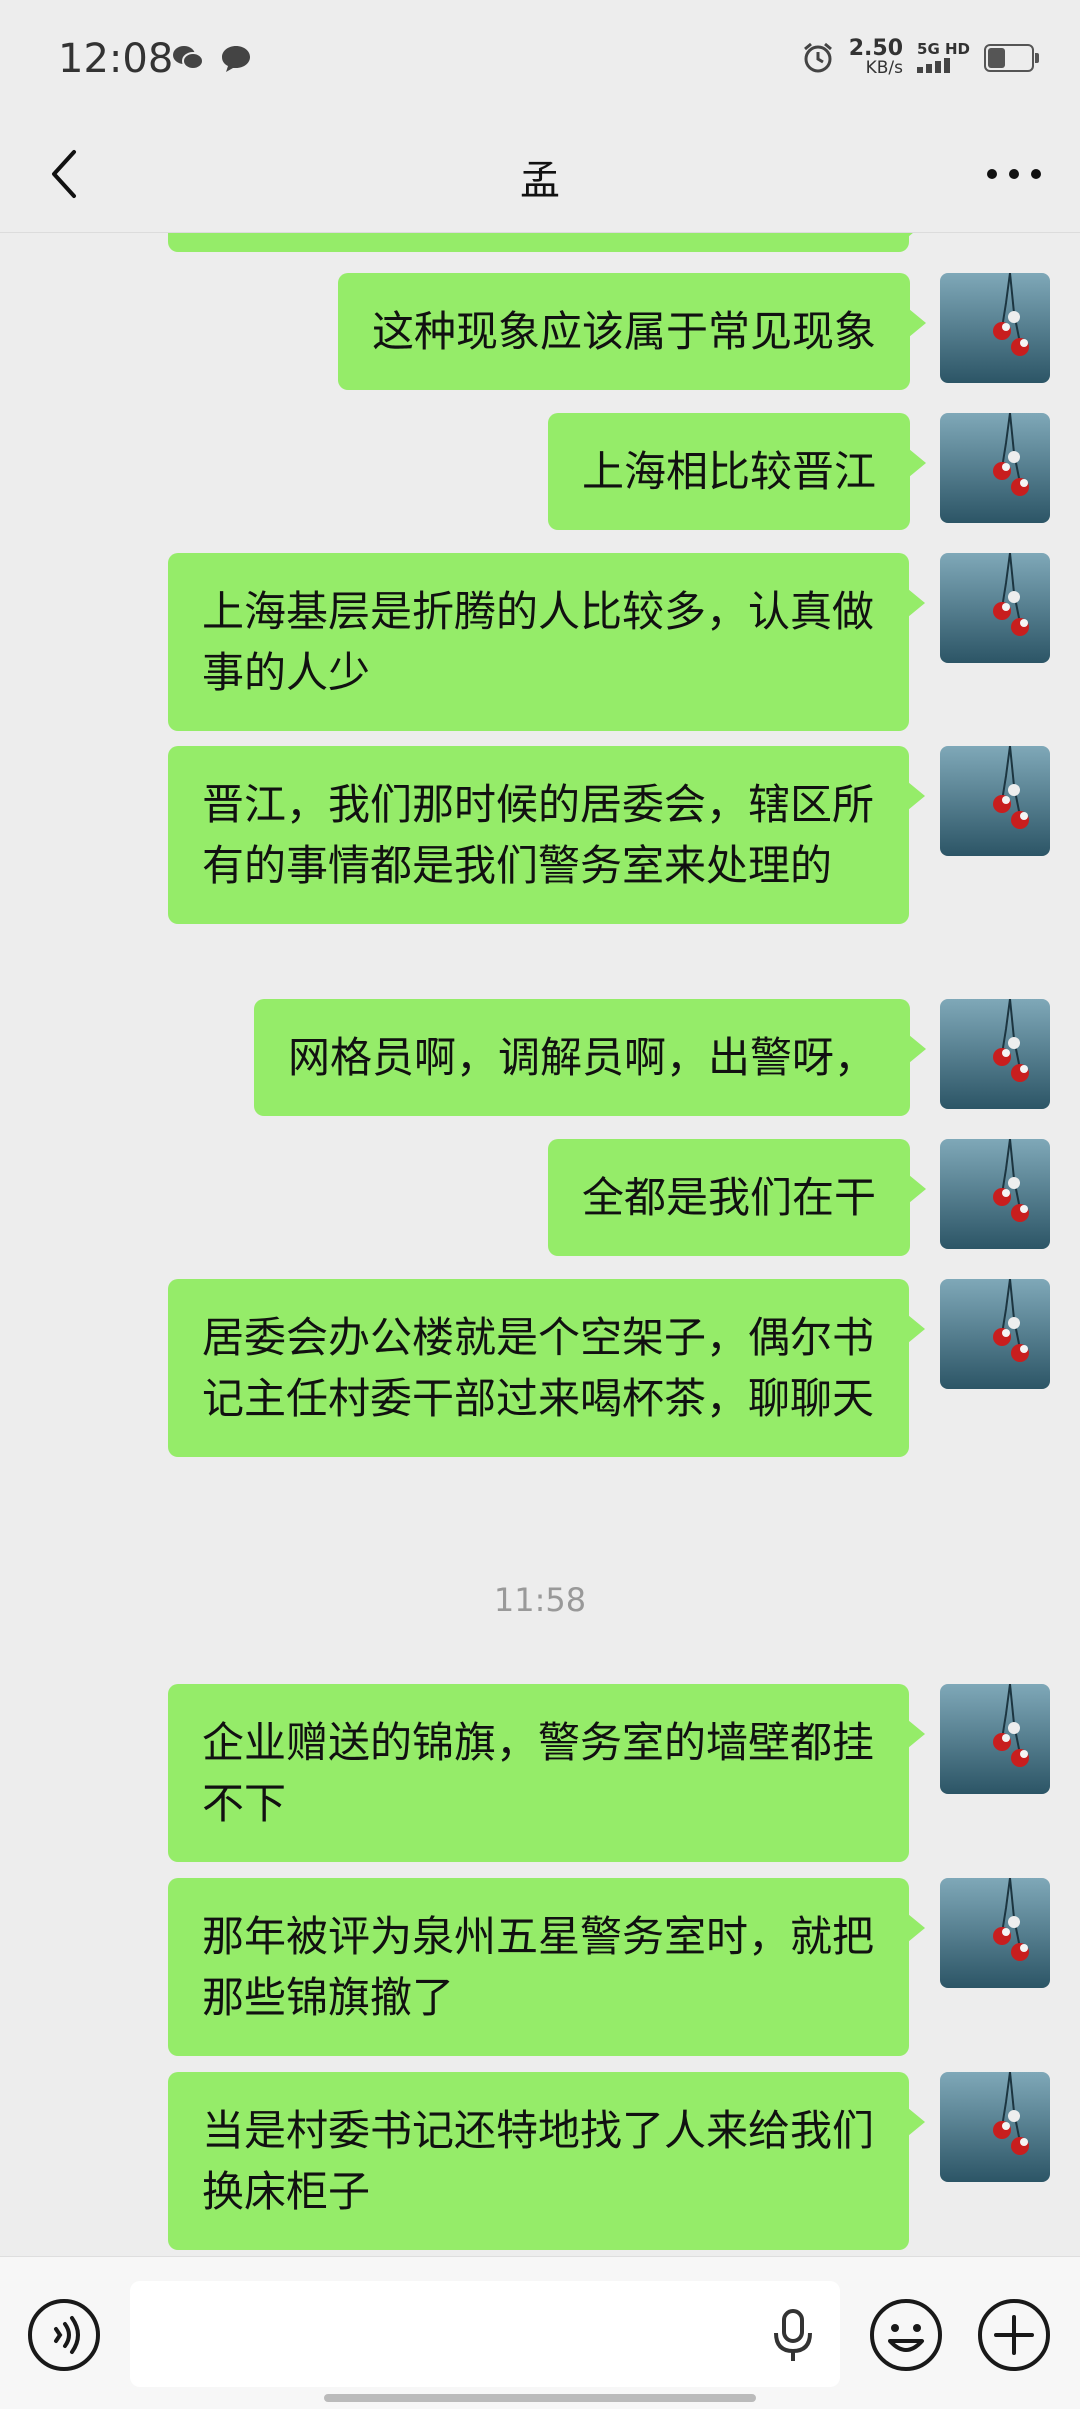 This screenshot has height=2409, width=1080. What do you see at coordinates (546, 2161) in the screenshot?
I see `message-bubble: 当是村委书记还特地找了人来给我们换床柜子` at bounding box center [546, 2161].